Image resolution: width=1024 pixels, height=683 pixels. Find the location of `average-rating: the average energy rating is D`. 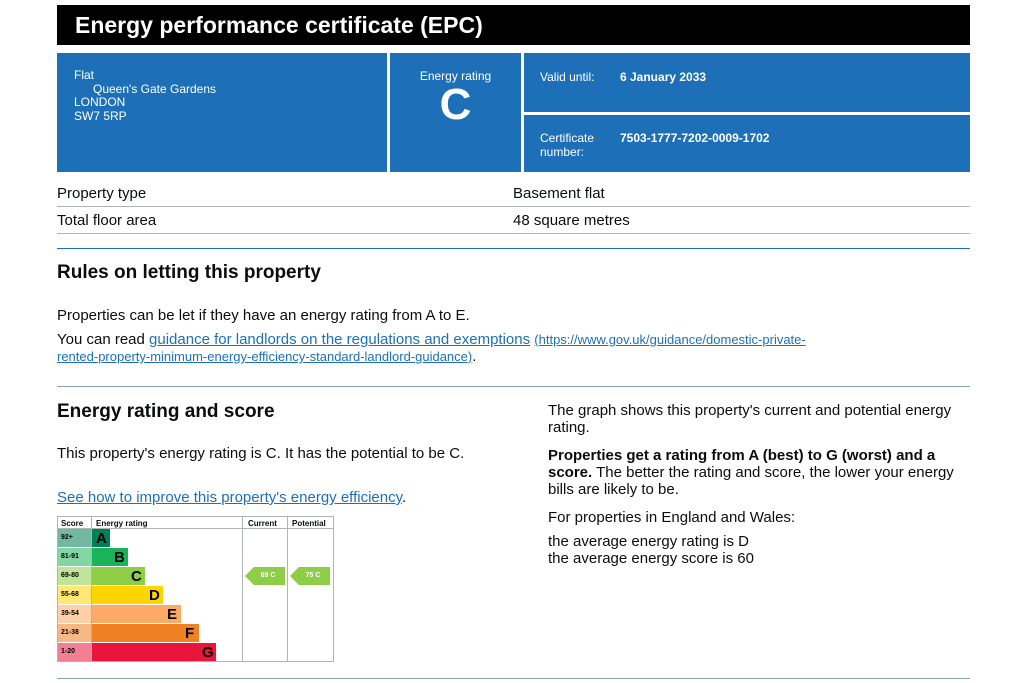

average-rating: the average energy rating is D is located at coordinates (648, 541).